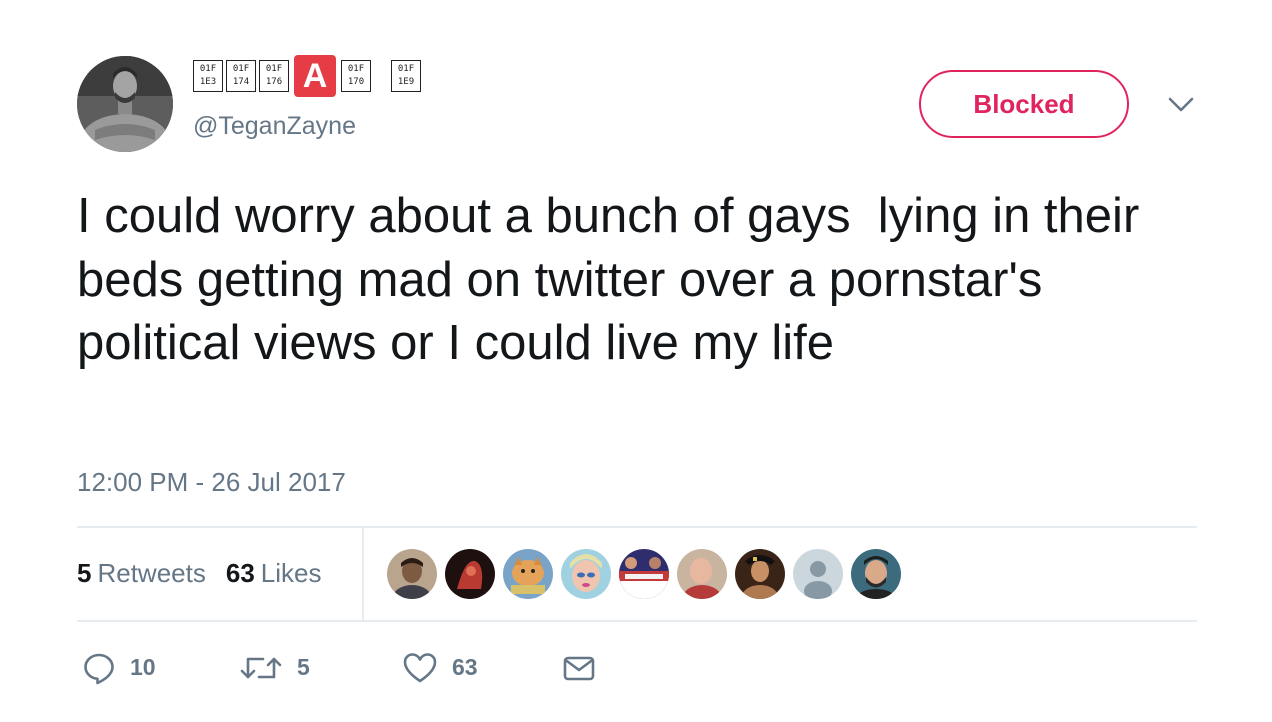 Image resolution: width=1272 pixels, height=722 pixels. I want to click on tweet-timestamp: 12:00 PM - 26 Jul 2017, so click(211, 482).